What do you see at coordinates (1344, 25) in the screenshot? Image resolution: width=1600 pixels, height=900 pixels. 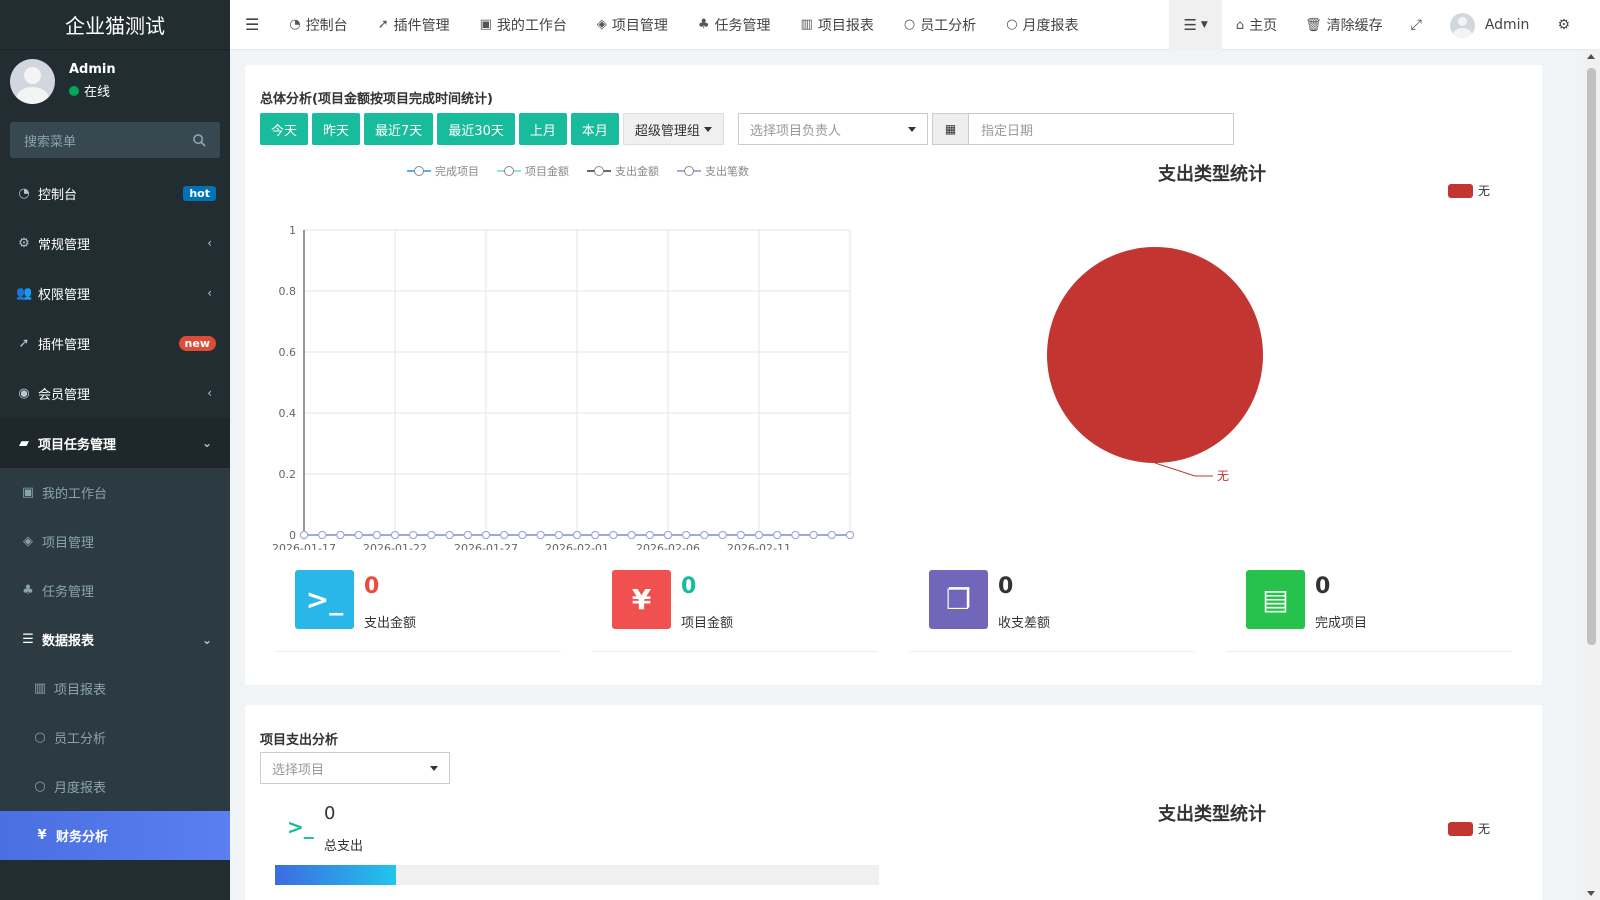 I see `clear-cache-button: 🗑 清除缓存` at bounding box center [1344, 25].